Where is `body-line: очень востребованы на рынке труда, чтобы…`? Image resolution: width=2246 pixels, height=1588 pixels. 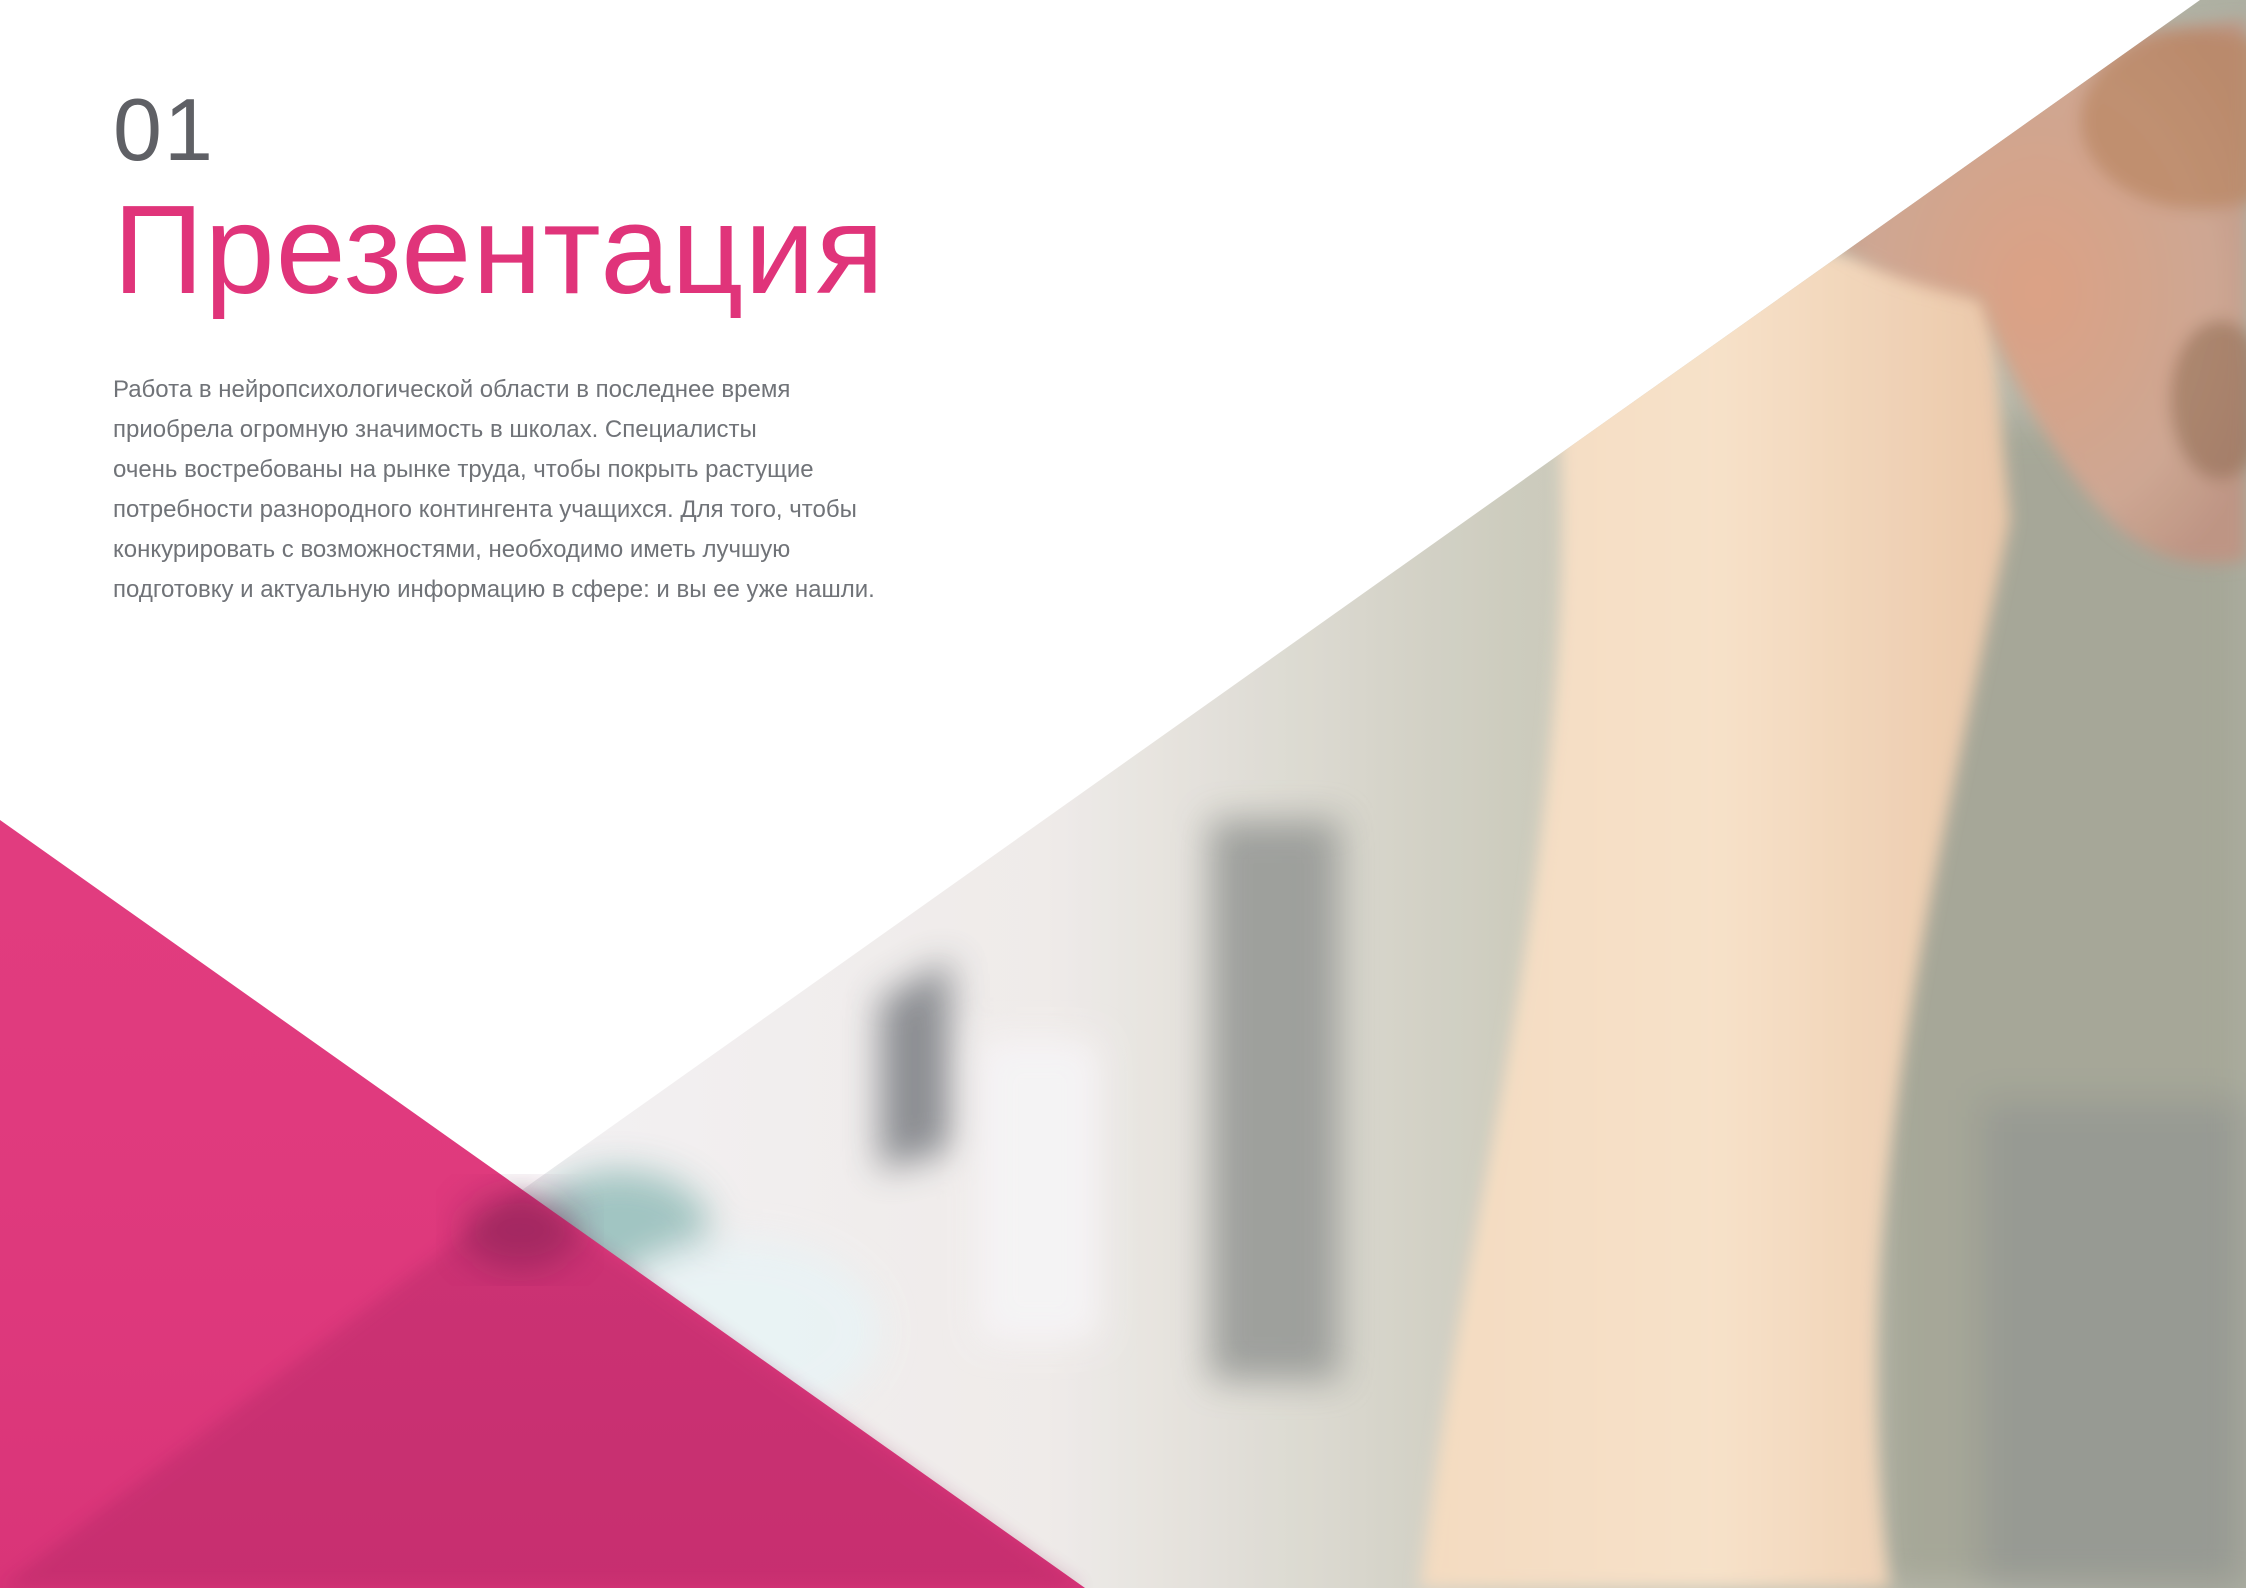
body-line: очень востребованы на рынке труда, чтобы… is located at coordinates (463, 469).